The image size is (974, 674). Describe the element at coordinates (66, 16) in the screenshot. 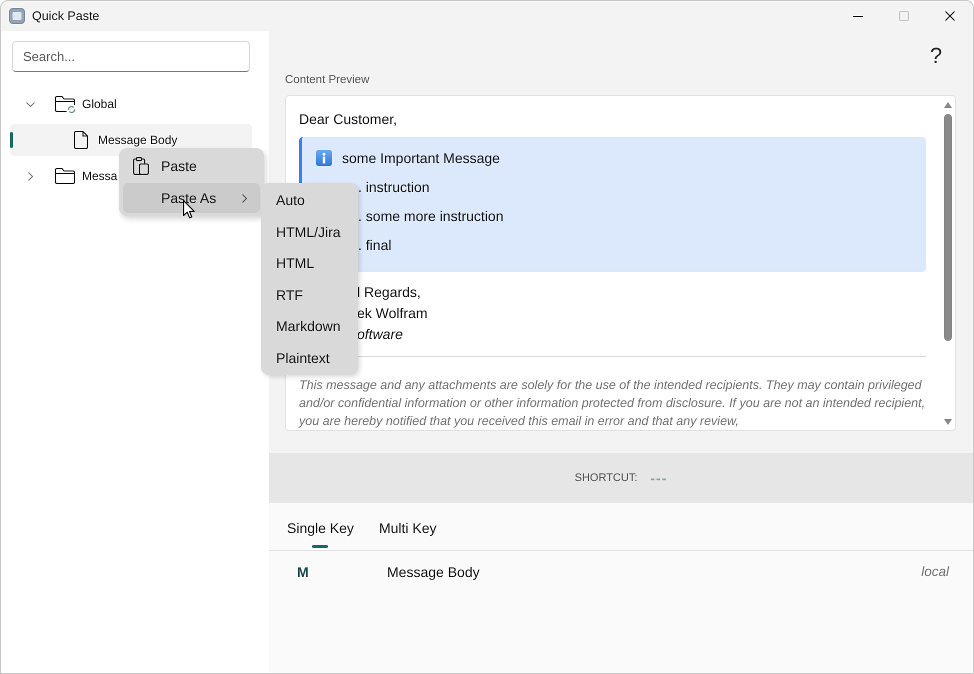

I see `window-title: Quick Paste` at that location.